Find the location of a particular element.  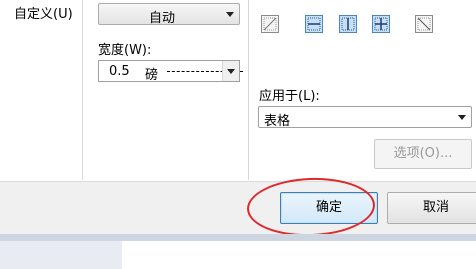

ok-button: 确定 is located at coordinates (329, 208).